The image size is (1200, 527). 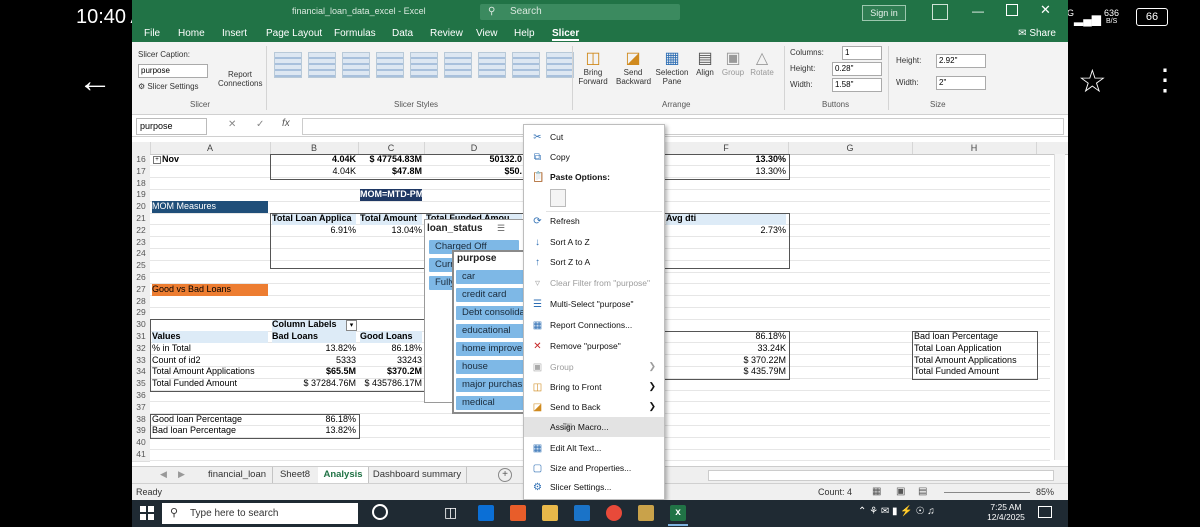 What do you see at coordinates (181, 474) in the screenshot?
I see `tab-scroll-right-icon: ▶` at bounding box center [181, 474].